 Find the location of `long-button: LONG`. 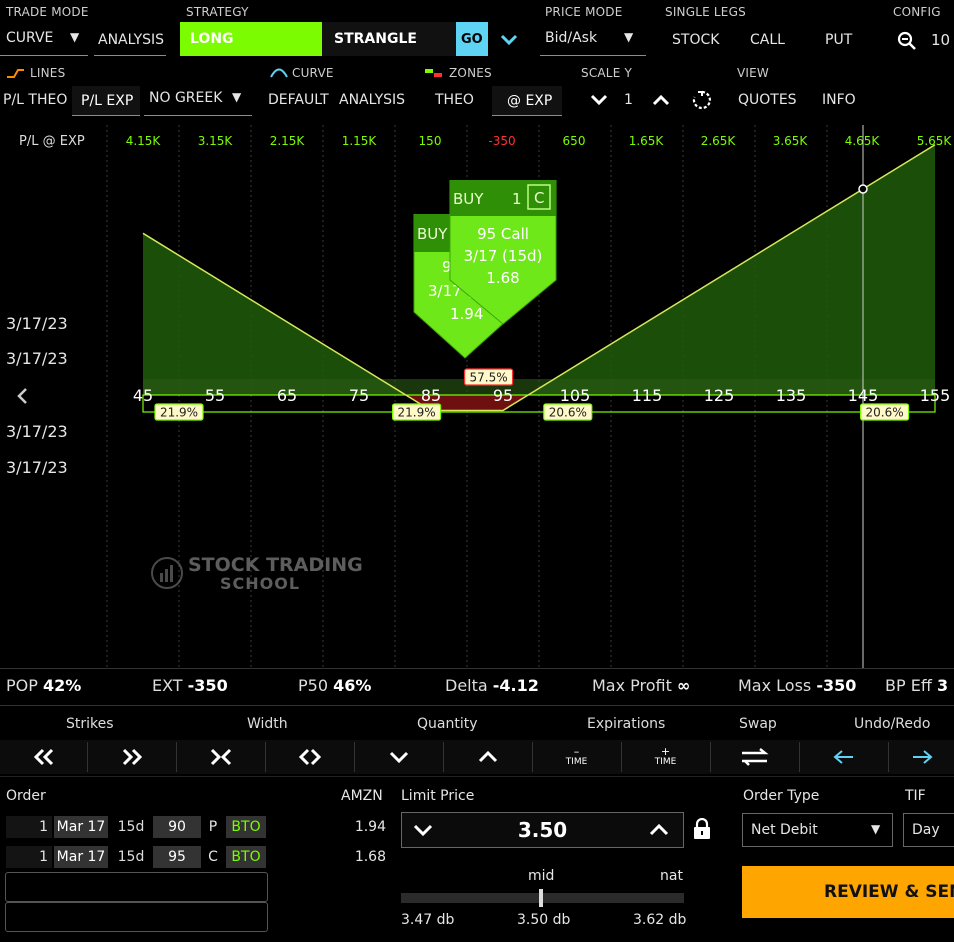

long-button: LONG is located at coordinates (251, 39).